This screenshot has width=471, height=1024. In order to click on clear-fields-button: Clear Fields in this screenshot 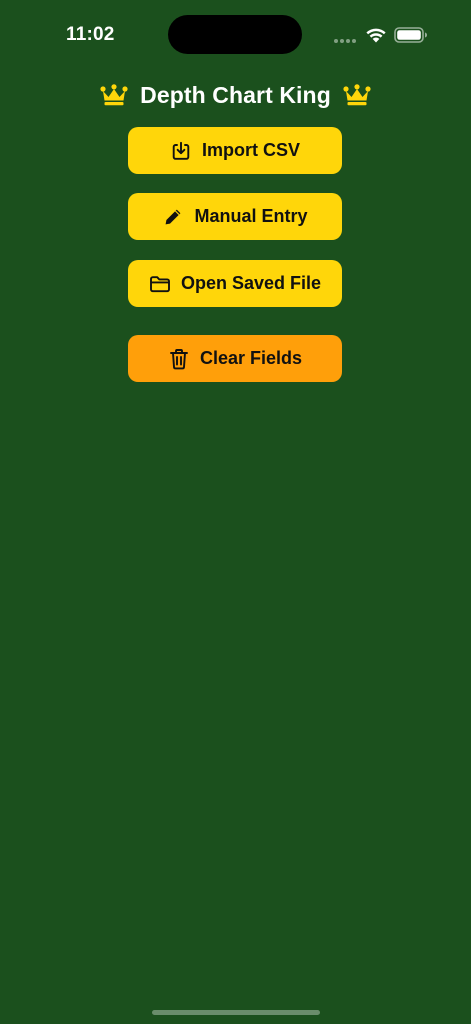, I will do `click(235, 358)`.